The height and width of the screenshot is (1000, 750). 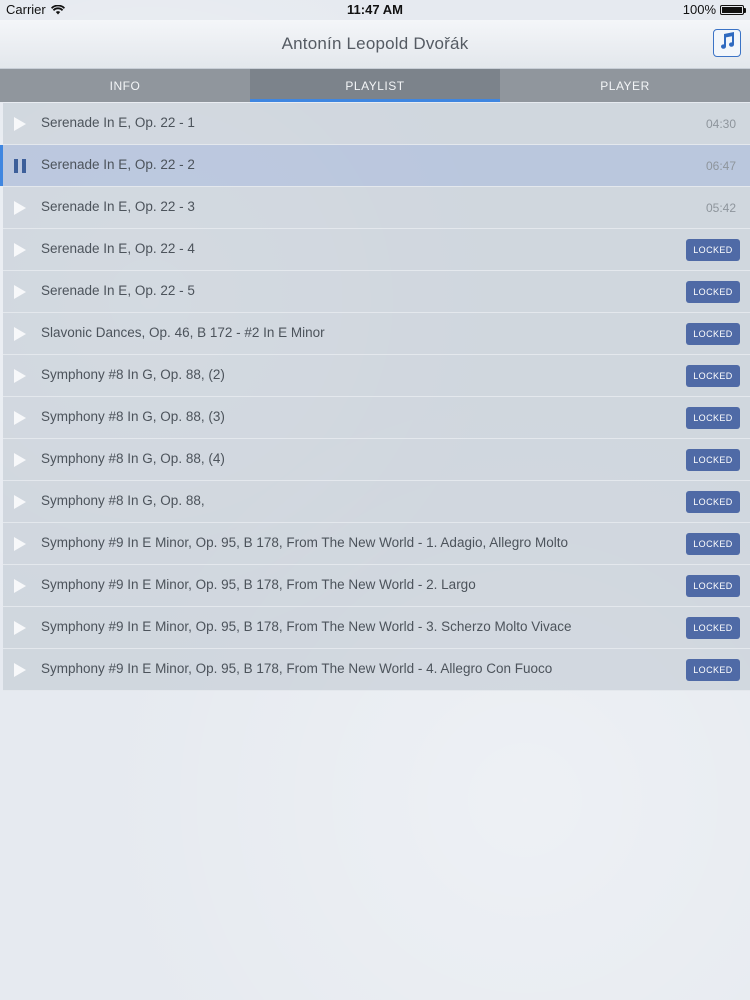 I want to click on tab-playlist: PLAYLIST, so click(x=375, y=85).